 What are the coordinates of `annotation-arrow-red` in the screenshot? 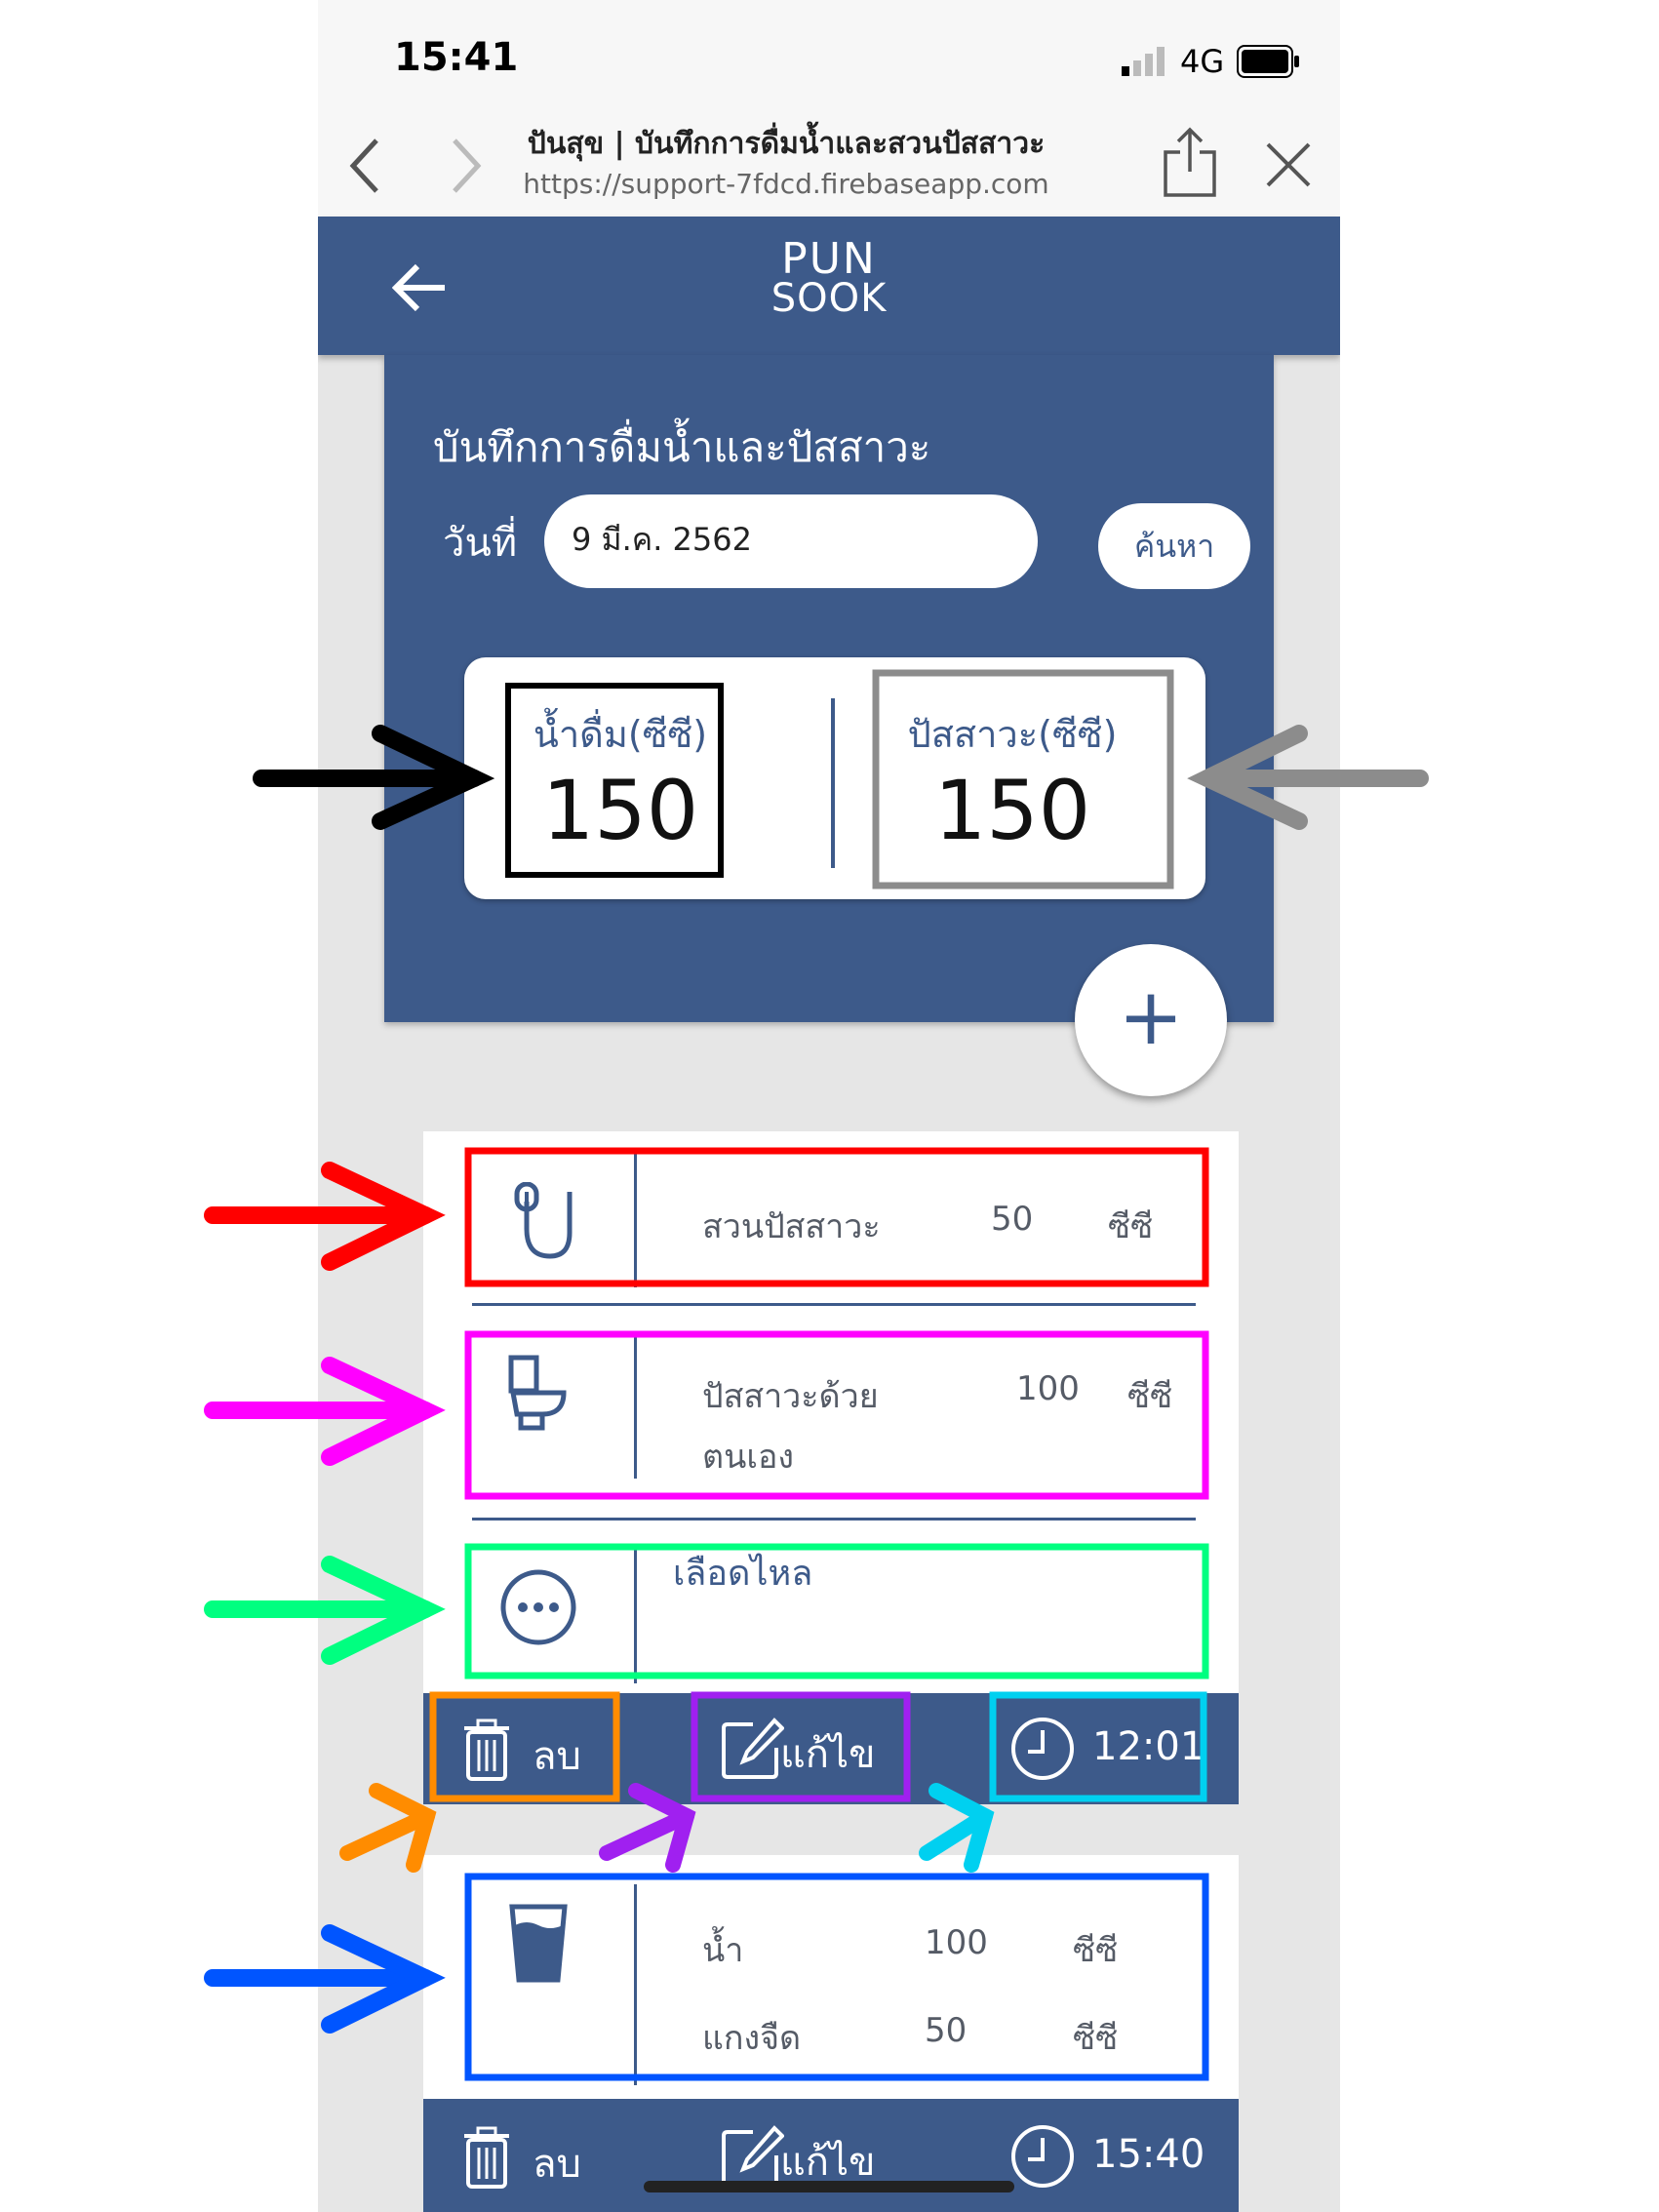 It's located at (325, 1216).